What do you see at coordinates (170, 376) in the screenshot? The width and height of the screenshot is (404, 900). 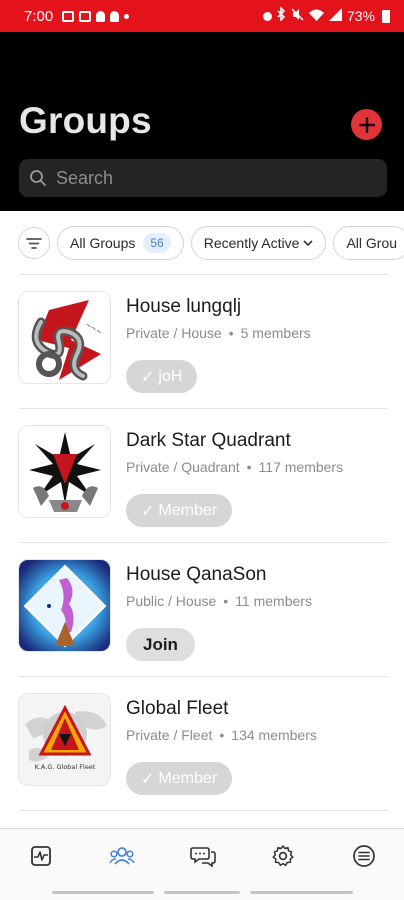 I see `button-label: joH` at bounding box center [170, 376].